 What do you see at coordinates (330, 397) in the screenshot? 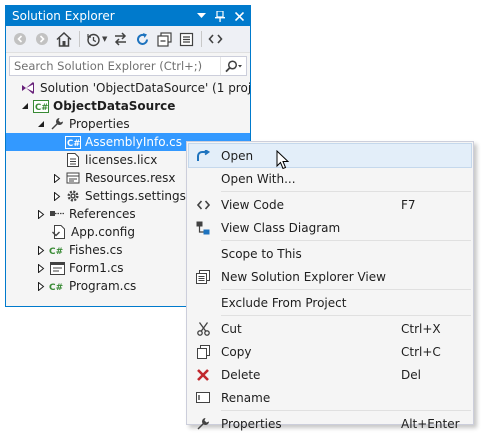
I see `menu-item-rename: Rename` at bounding box center [330, 397].